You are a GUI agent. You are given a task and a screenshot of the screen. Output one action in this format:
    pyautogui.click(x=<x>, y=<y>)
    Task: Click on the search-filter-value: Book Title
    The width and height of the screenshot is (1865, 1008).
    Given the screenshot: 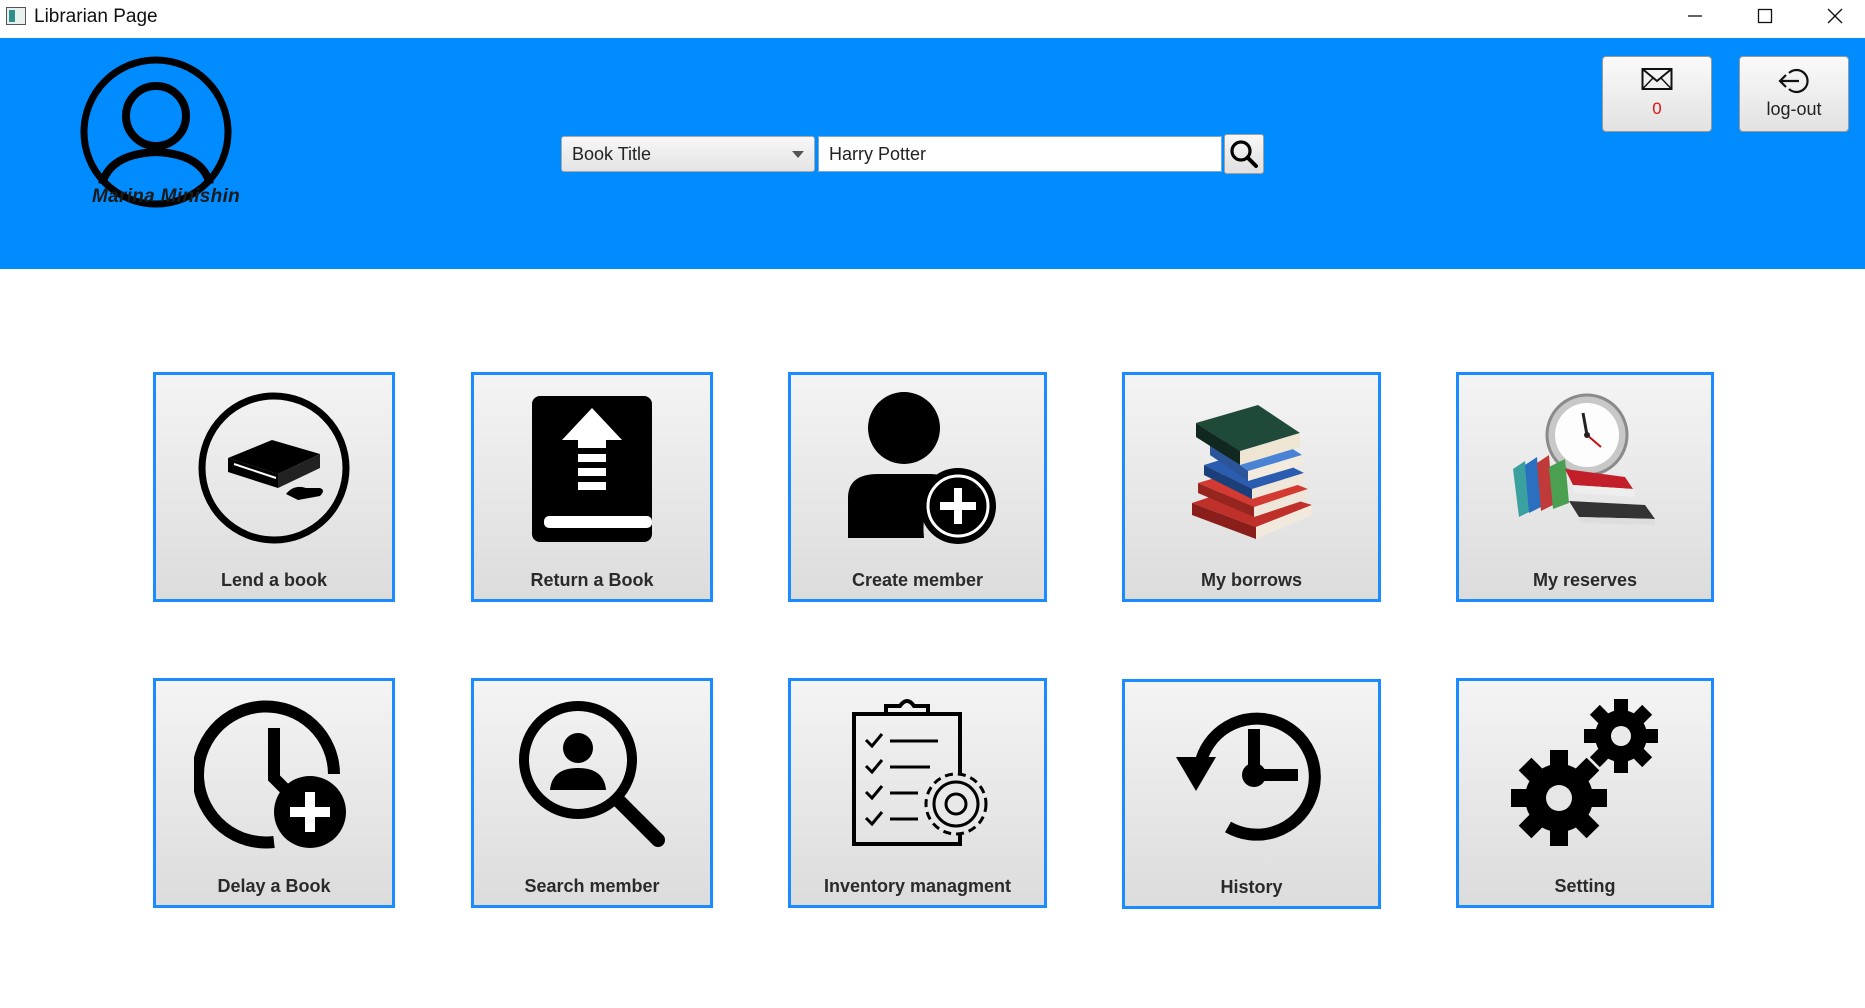 What is the action you would take?
    pyautogui.click(x=612, y=154)
    